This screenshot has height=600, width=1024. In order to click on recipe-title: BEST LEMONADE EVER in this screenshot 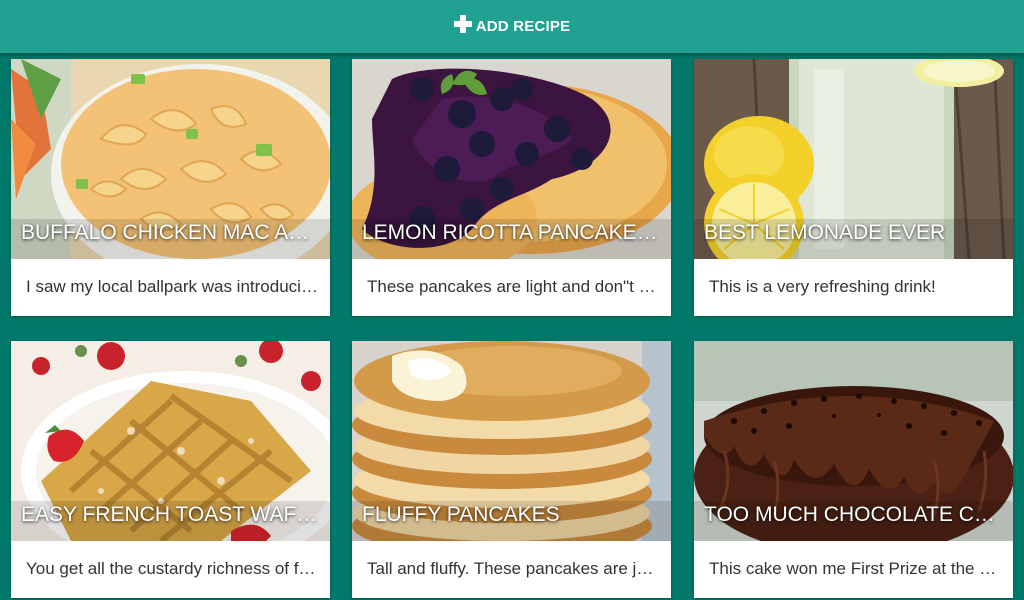, I will do `click(825, 232)`.